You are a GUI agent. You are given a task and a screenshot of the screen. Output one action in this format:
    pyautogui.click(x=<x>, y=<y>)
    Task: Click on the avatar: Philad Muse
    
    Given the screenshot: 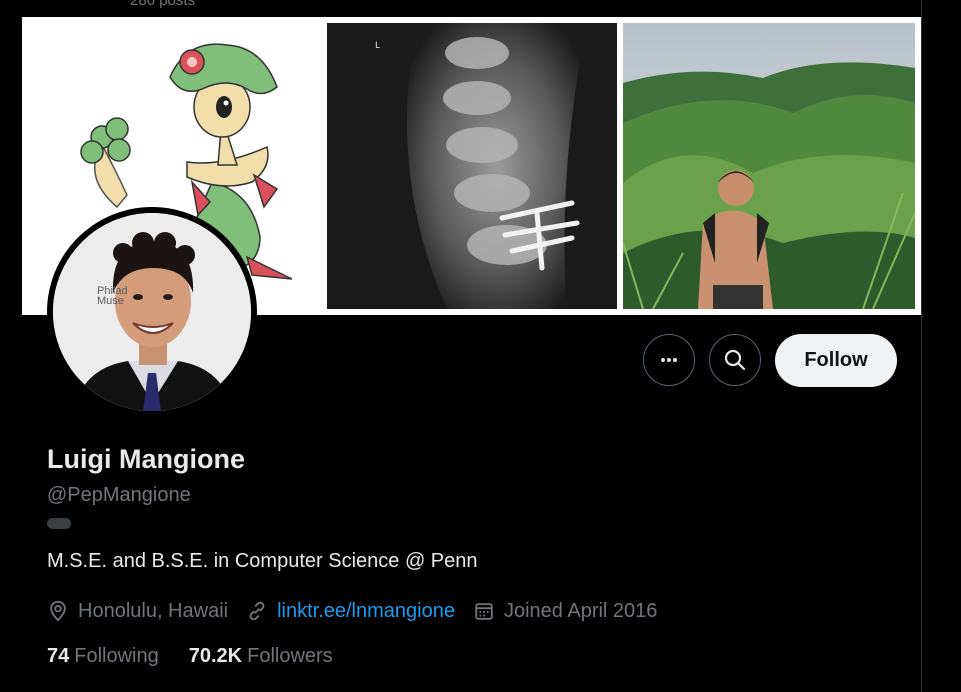 What is the action you would take?
    pyautogui.click(x=152, y=312)
    